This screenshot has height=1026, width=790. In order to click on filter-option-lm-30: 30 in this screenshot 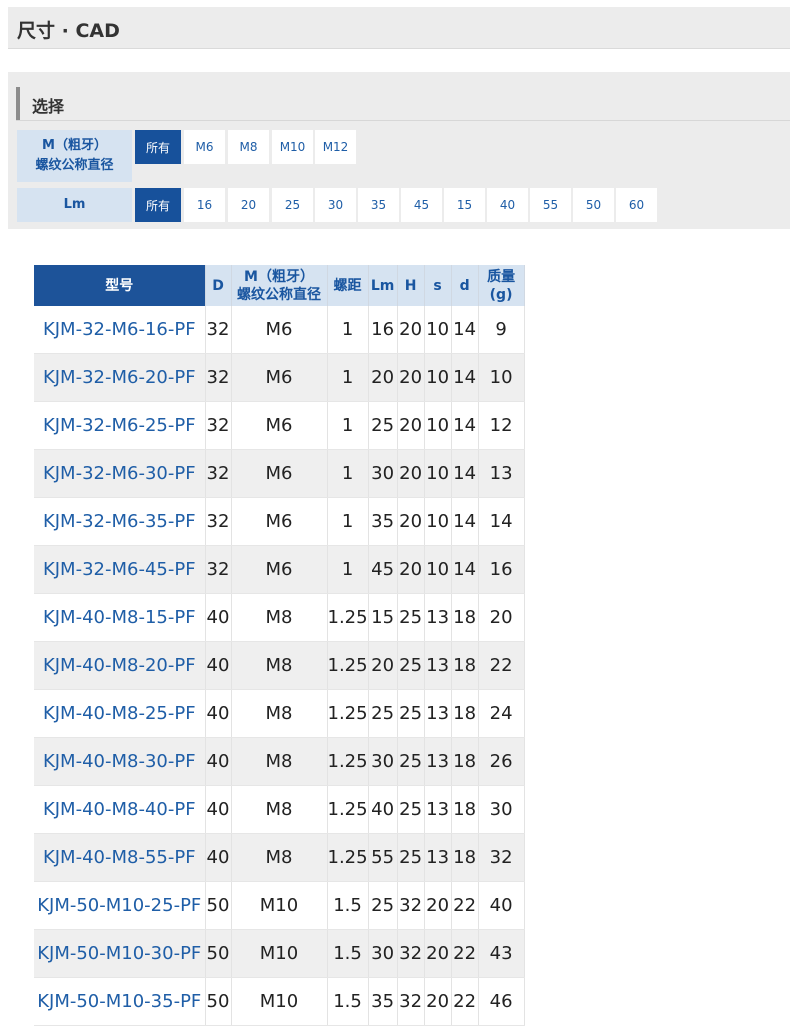, I will do `click(335, 205)`.